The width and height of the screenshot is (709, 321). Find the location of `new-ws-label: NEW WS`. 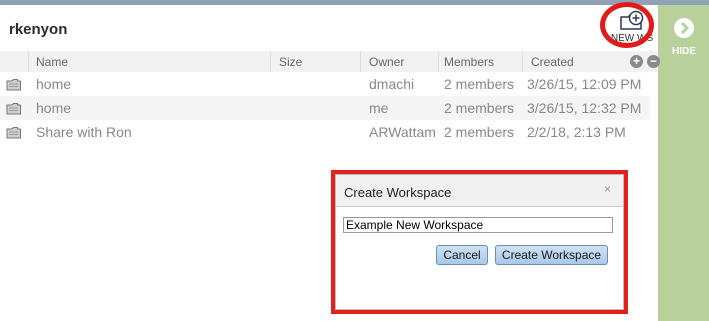

new-ws-label: NEW WS is located at coordinates (632, 38).